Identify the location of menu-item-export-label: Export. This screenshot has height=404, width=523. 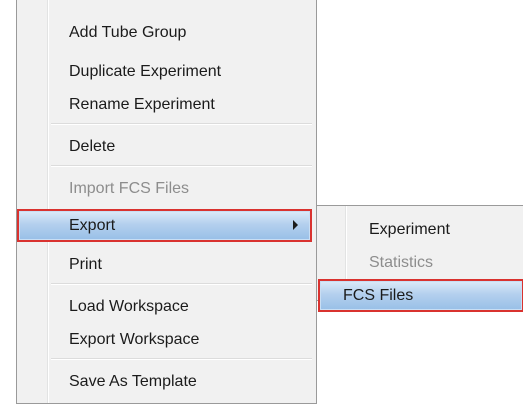
(92, 225).